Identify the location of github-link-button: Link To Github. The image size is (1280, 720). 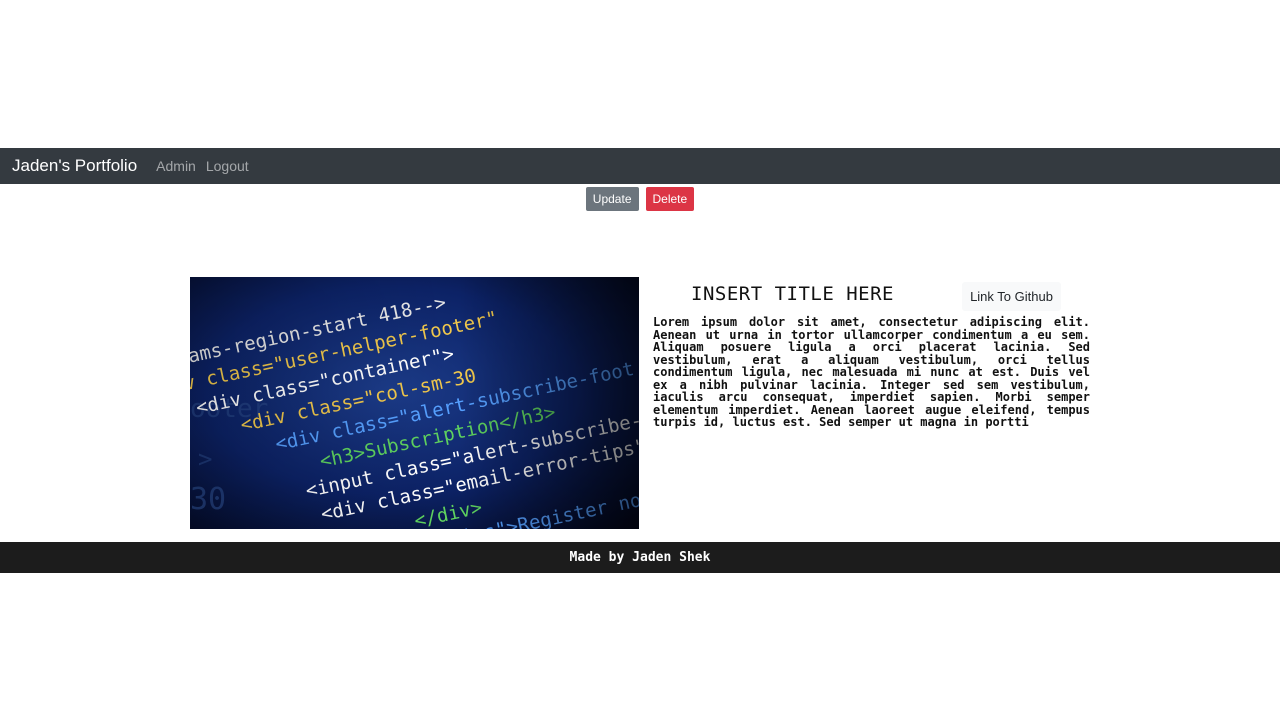
(1011, 296).